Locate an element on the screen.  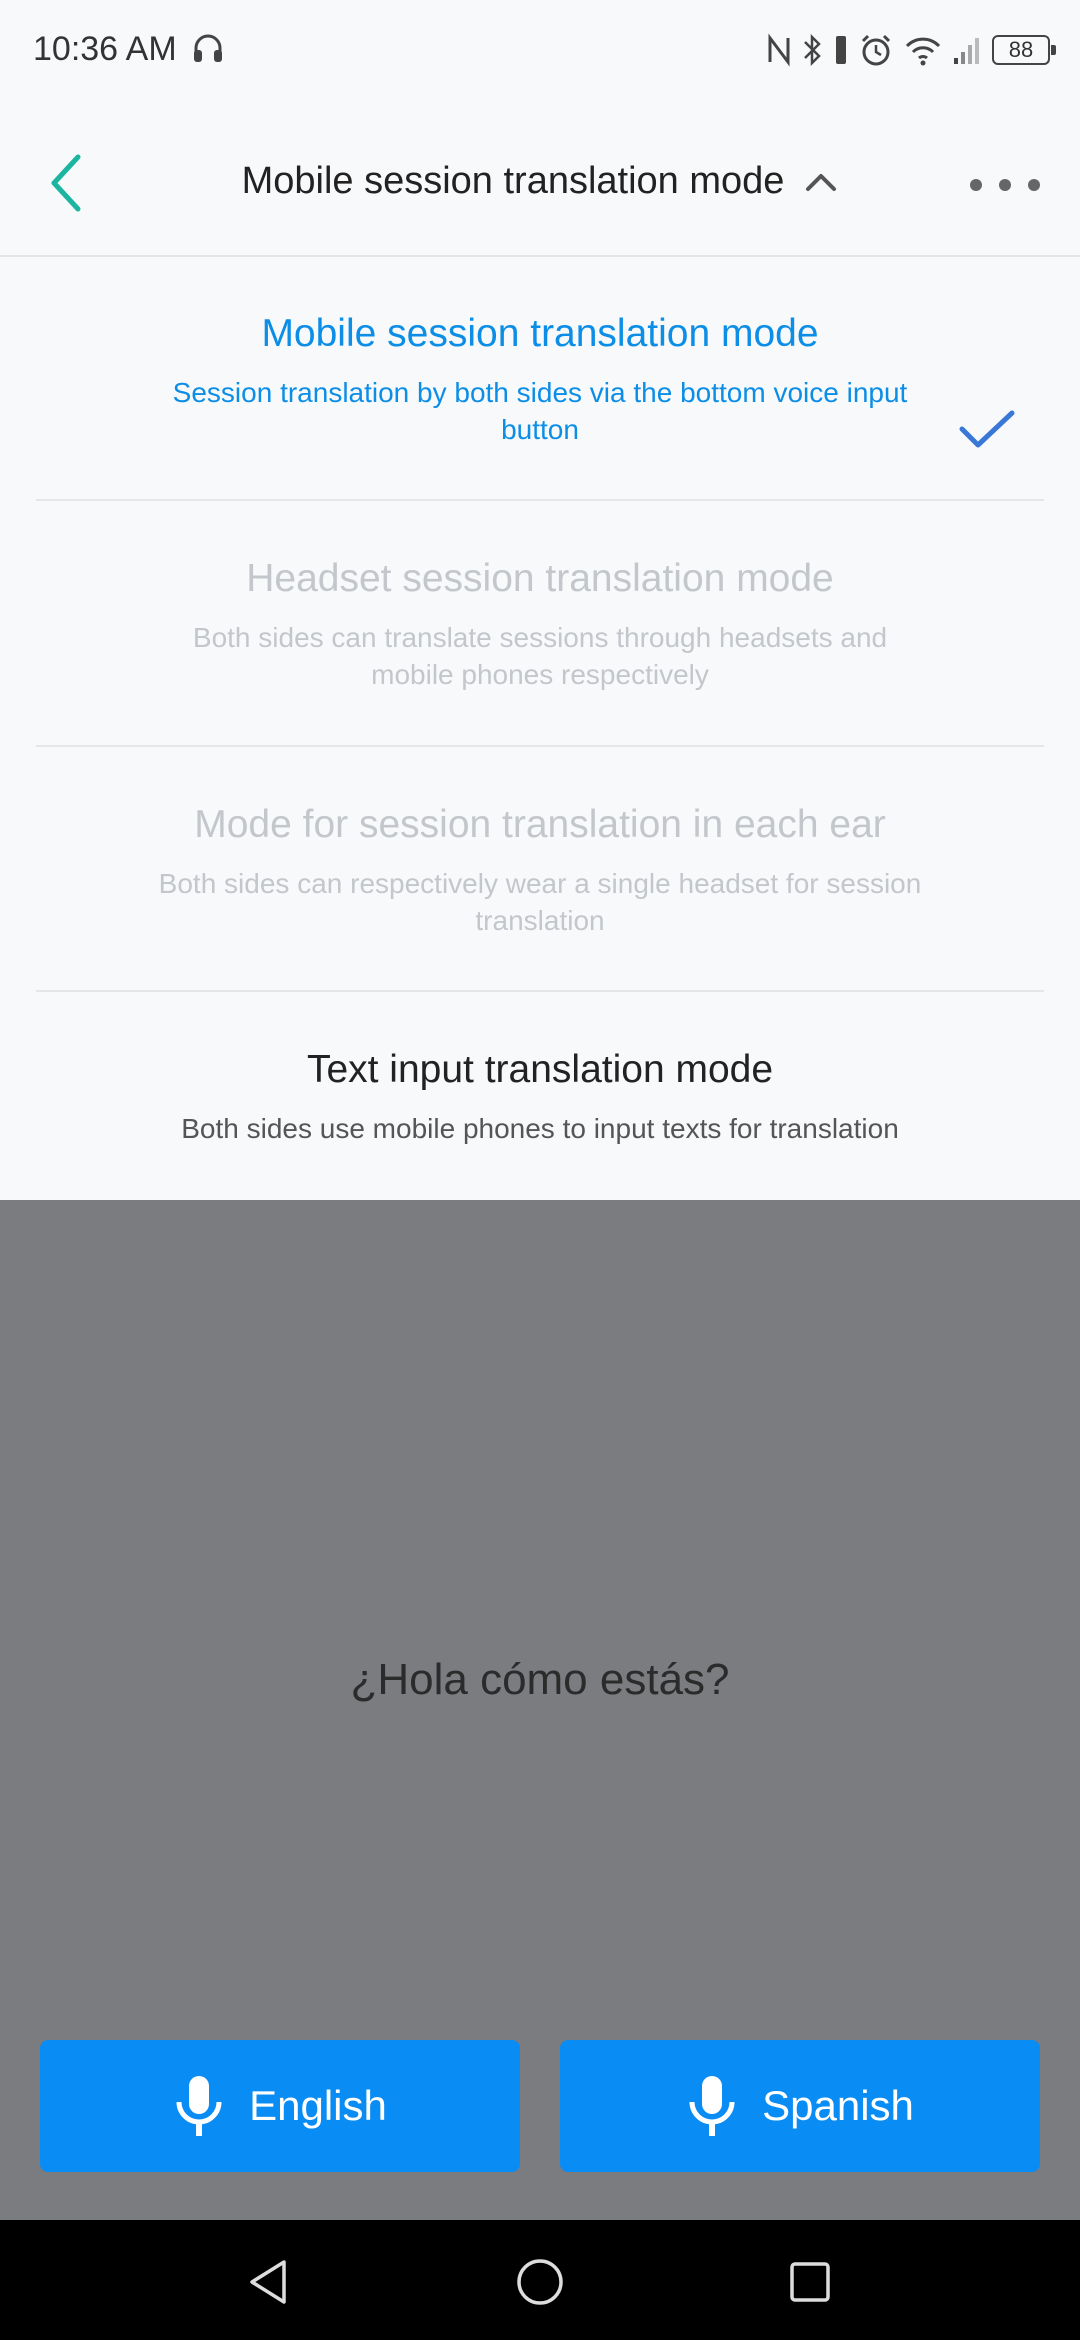
mode-option-title: Mobile session translation mode is located at coordinates (540, 333).